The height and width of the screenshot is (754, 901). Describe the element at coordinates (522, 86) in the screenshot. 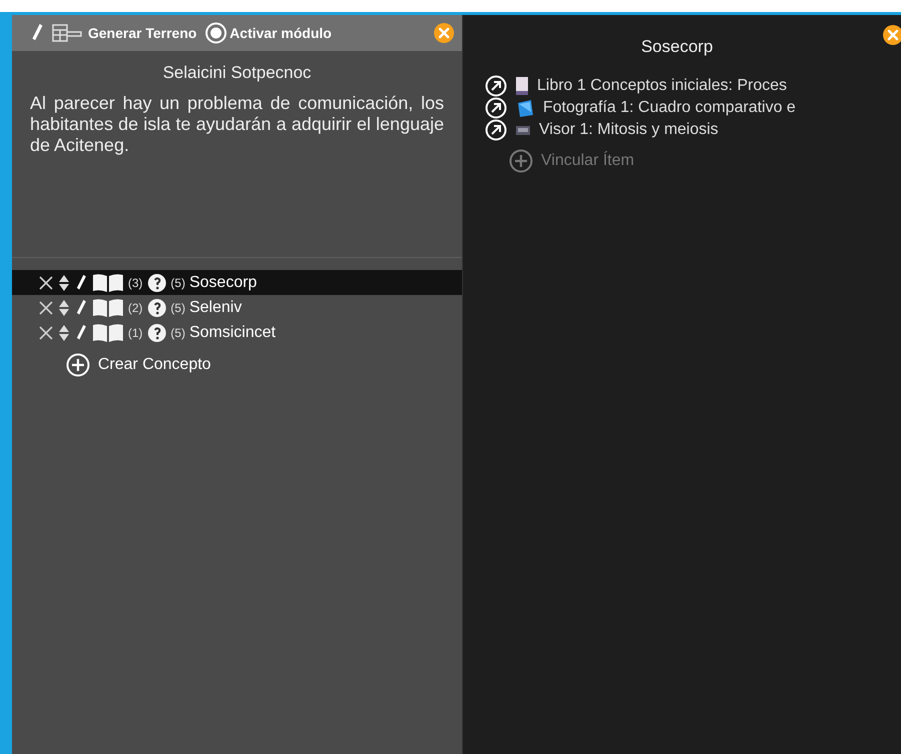

I see `document-icon` at that location.